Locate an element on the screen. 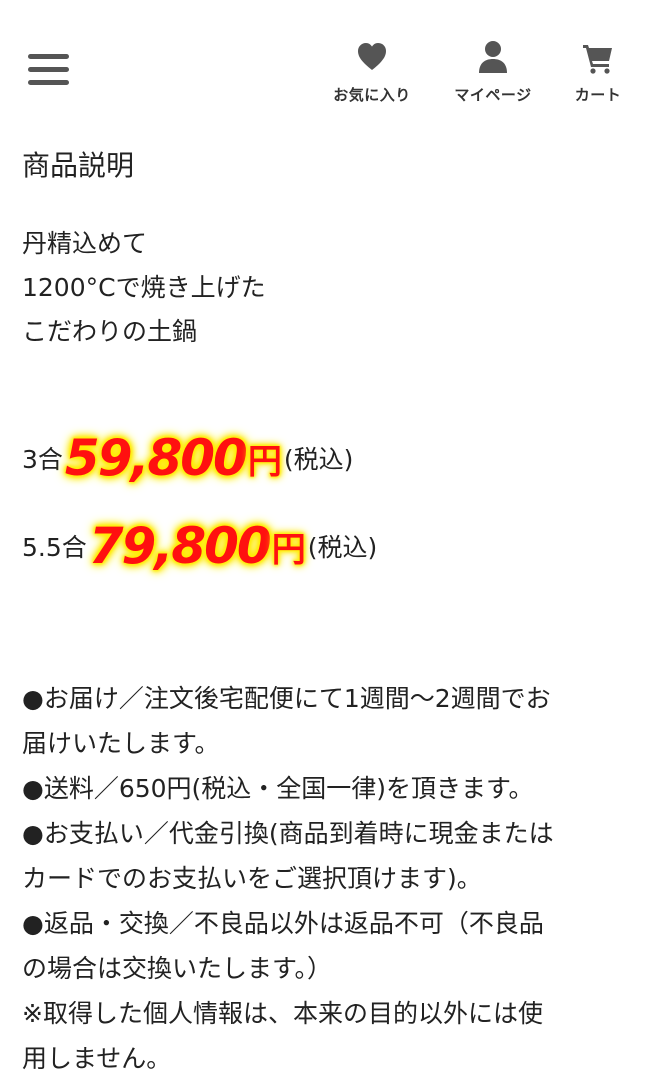 The image size is (653, 1081). note-line: 用しません。 is located at coordinates (97, 1058).